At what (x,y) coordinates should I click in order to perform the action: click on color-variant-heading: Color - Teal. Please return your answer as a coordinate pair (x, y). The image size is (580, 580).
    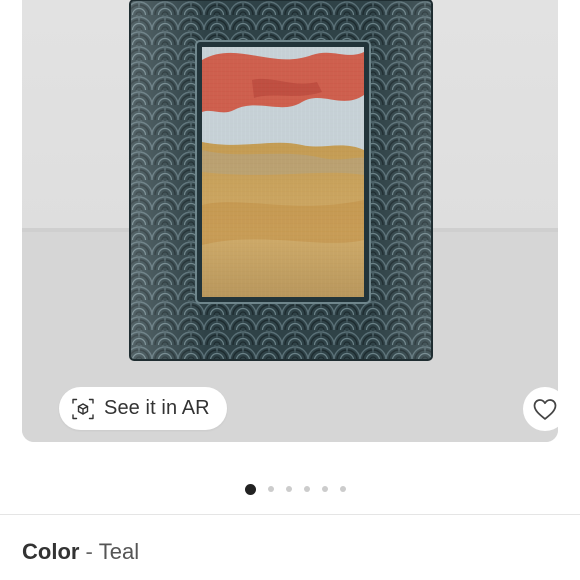
    Looking at the image, I should click on (80, 552).